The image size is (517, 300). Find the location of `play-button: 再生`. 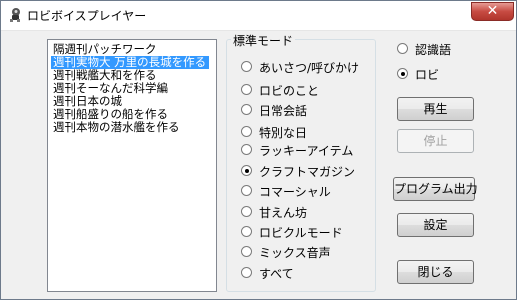

play-button: 再生 is located at coordinates (435, 109).